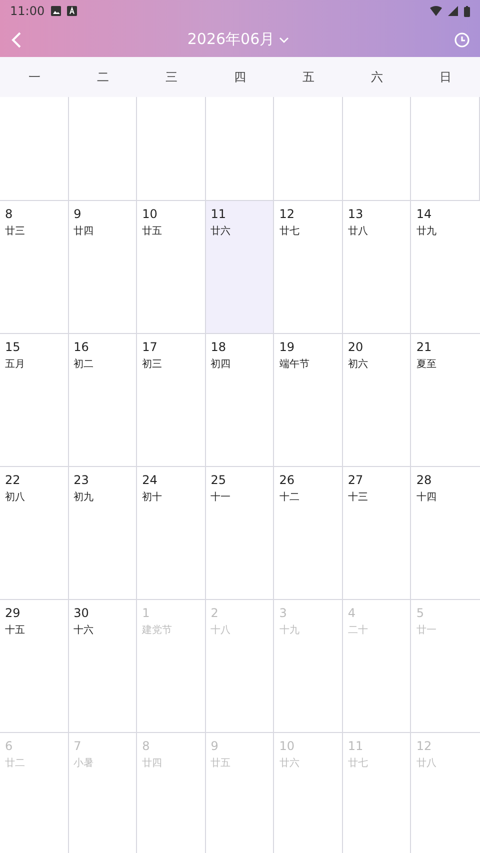  I want to click on day-number: 23, so click(81, 480).